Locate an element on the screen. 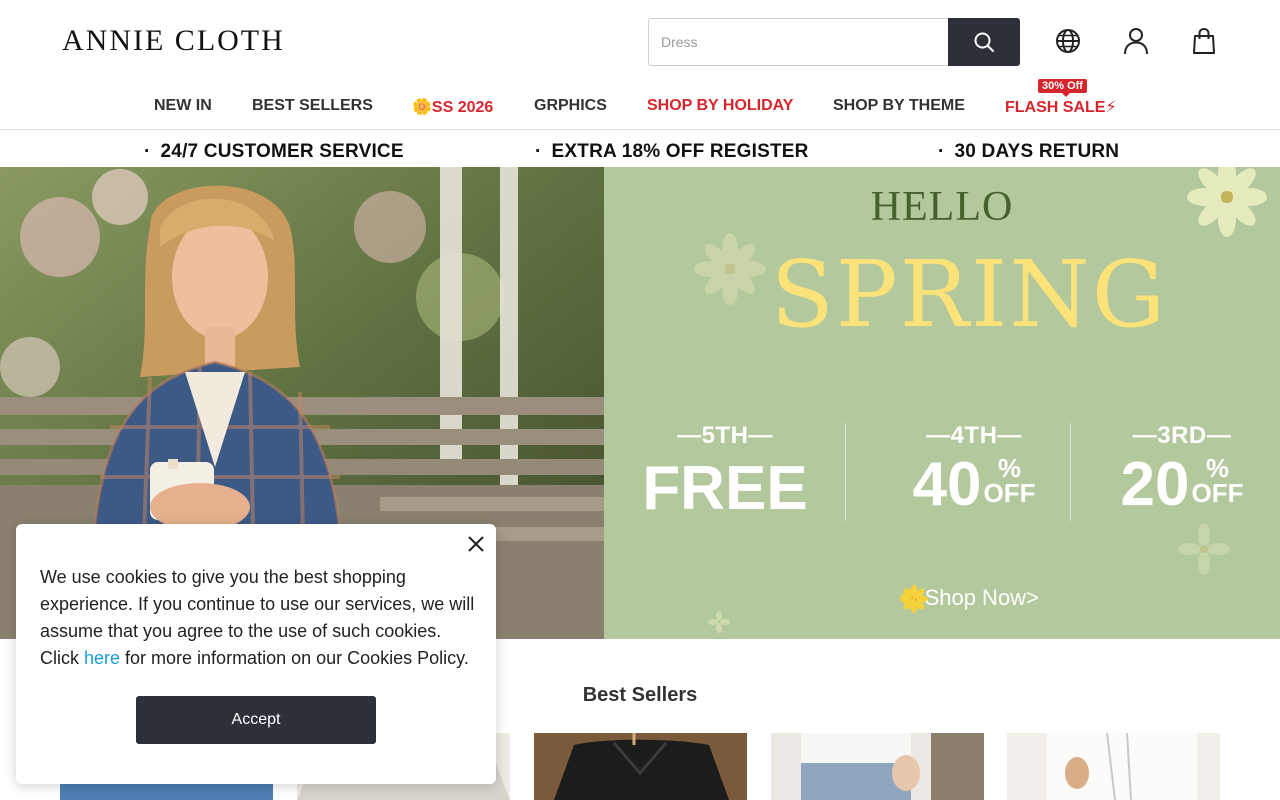  cookie-close-button is located at coordinates (476, 544).